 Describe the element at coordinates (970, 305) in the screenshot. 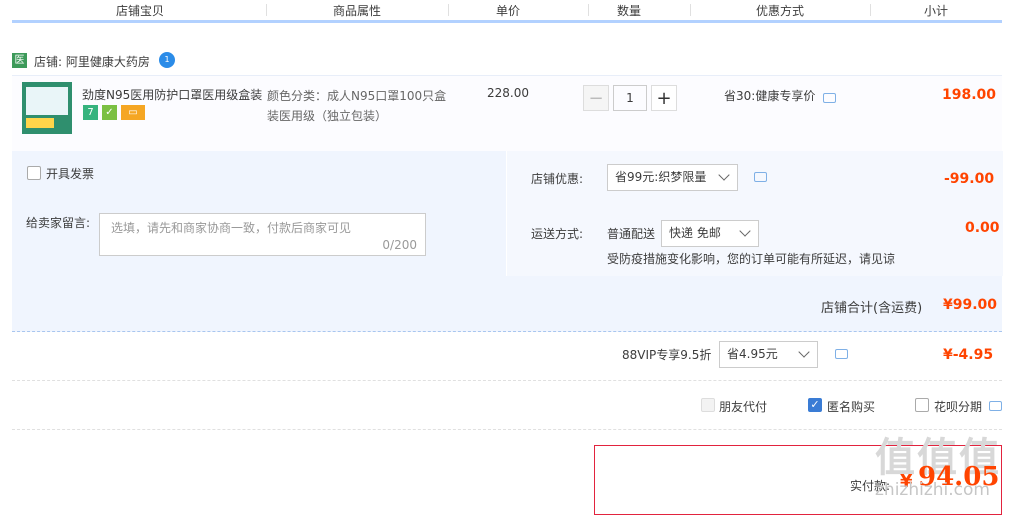

I see `shop-total-value: ¥99.00` at that location.